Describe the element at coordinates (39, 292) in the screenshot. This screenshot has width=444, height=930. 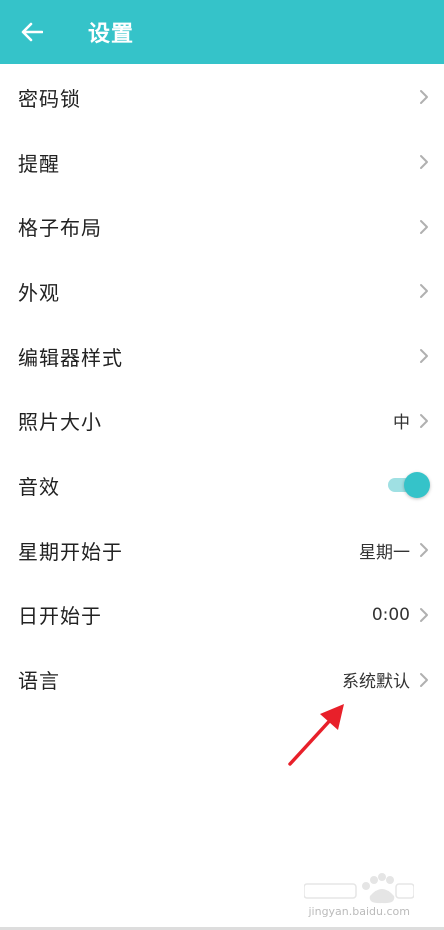
I see `setting-label: 外观` at that location.